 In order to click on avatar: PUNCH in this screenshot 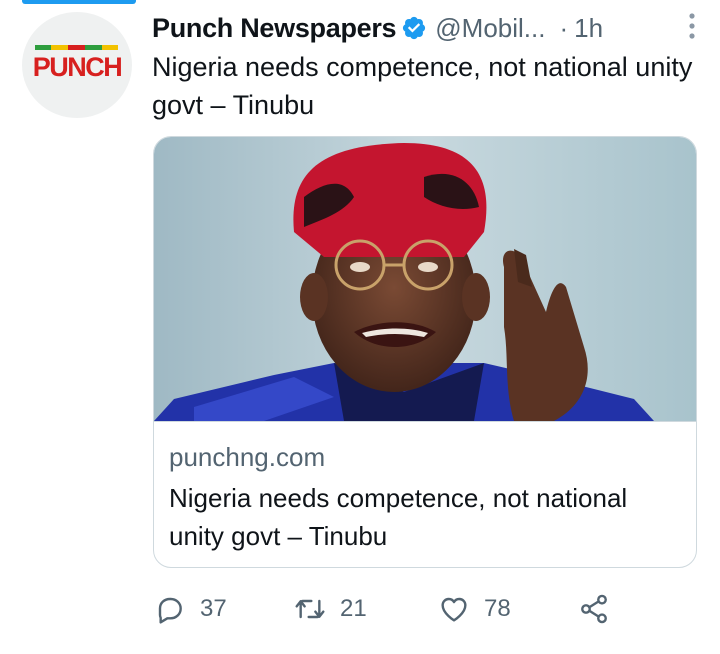, I will do `click(77, 65)`.